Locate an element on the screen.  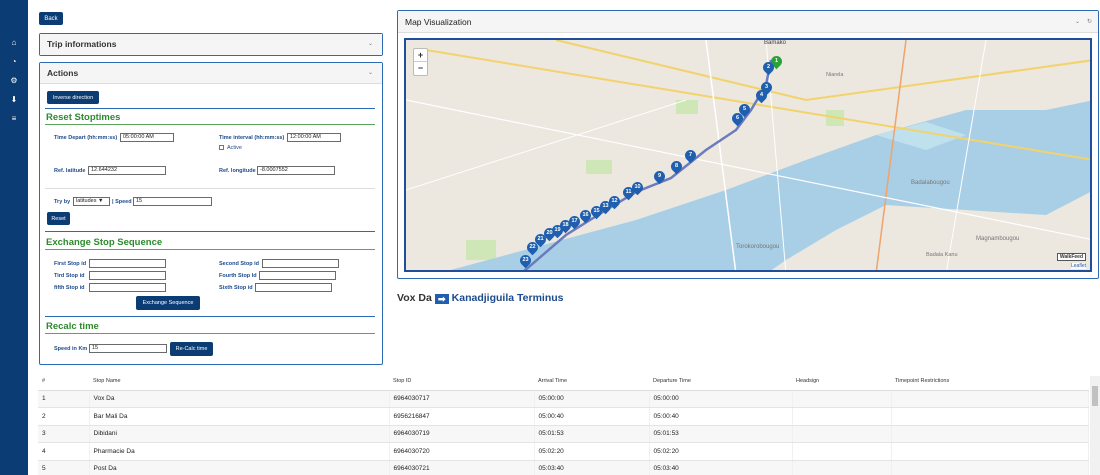
settings-icon: ⚙ is located at coordinates (14, 81).